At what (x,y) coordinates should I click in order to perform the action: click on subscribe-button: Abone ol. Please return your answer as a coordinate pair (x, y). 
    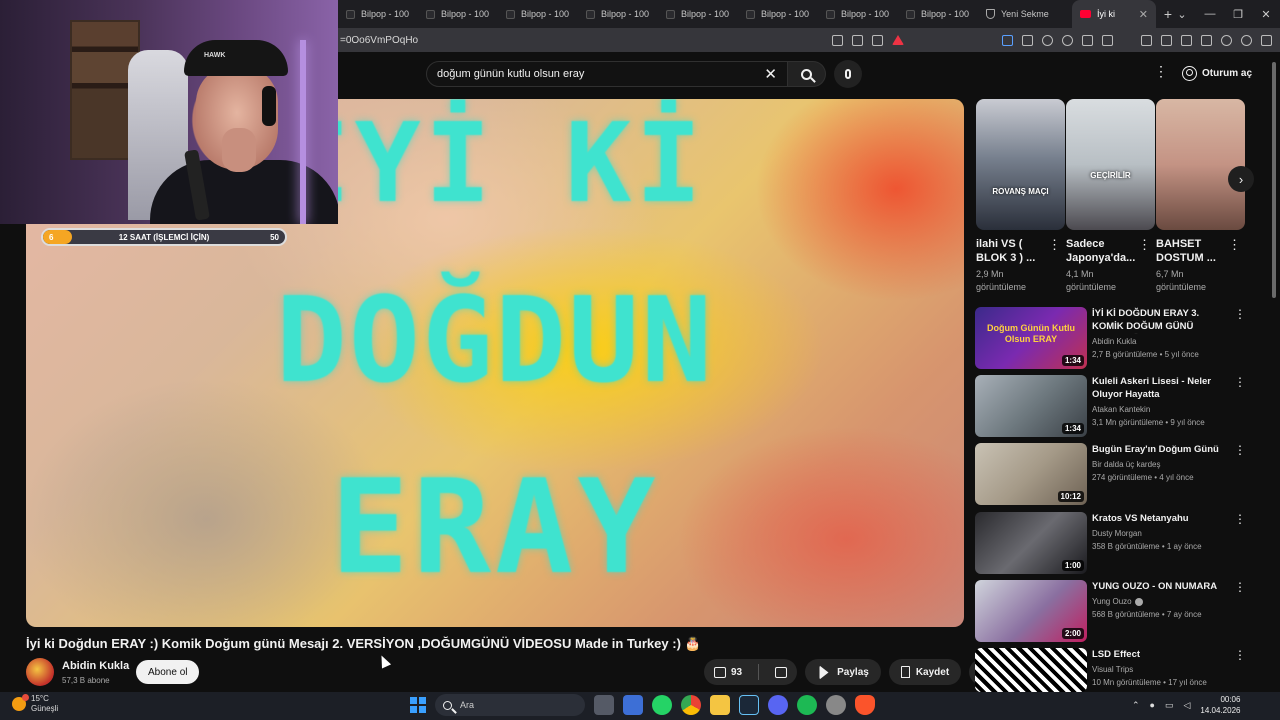
    Looking at the image, I should click on (168, 672).